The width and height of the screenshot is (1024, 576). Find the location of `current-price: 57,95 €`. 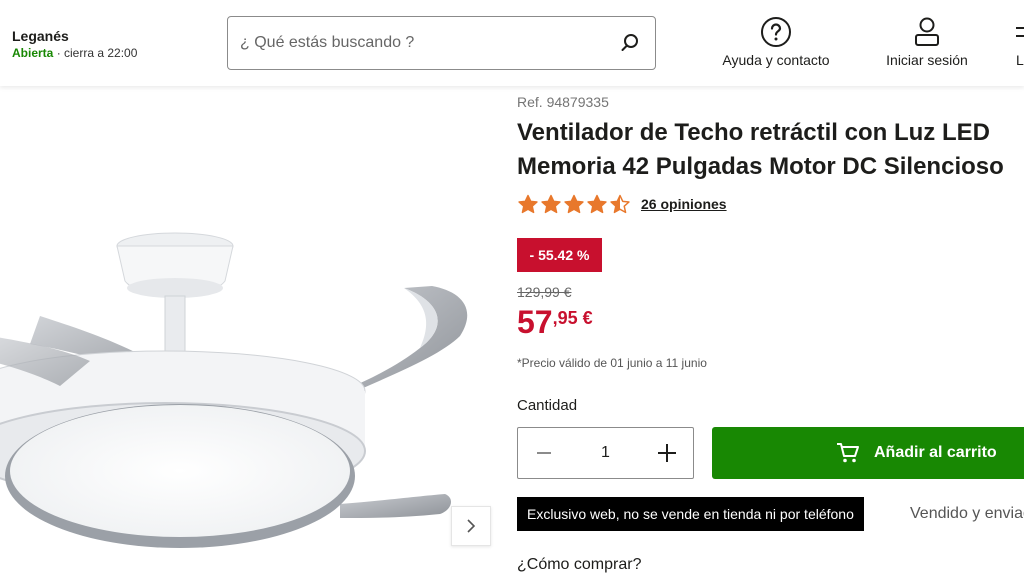

current-price: 57,95 € is located at coordinates (555, 322).